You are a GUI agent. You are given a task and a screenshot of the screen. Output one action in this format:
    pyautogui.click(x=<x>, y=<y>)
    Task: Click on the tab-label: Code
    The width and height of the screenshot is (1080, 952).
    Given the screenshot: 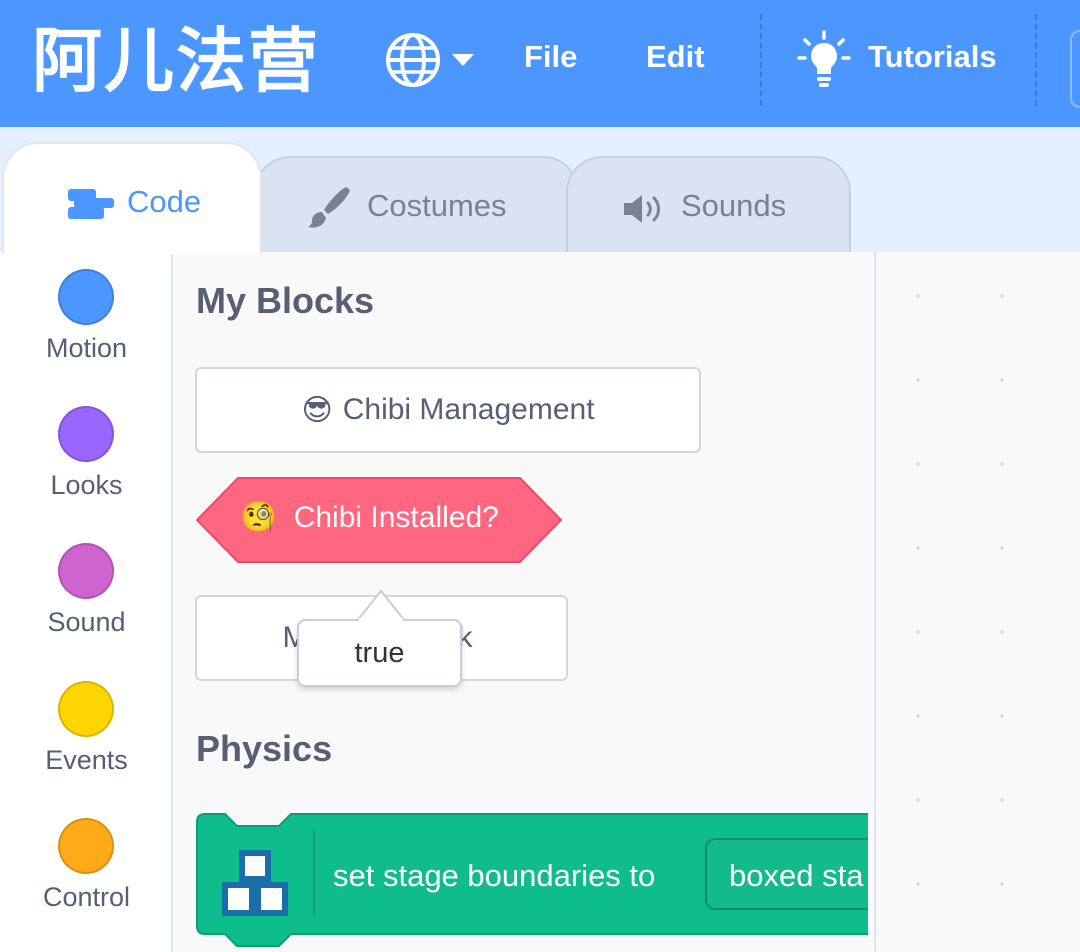 What is the action you would take?
    pyautogui.click(x=164, y=201)
    